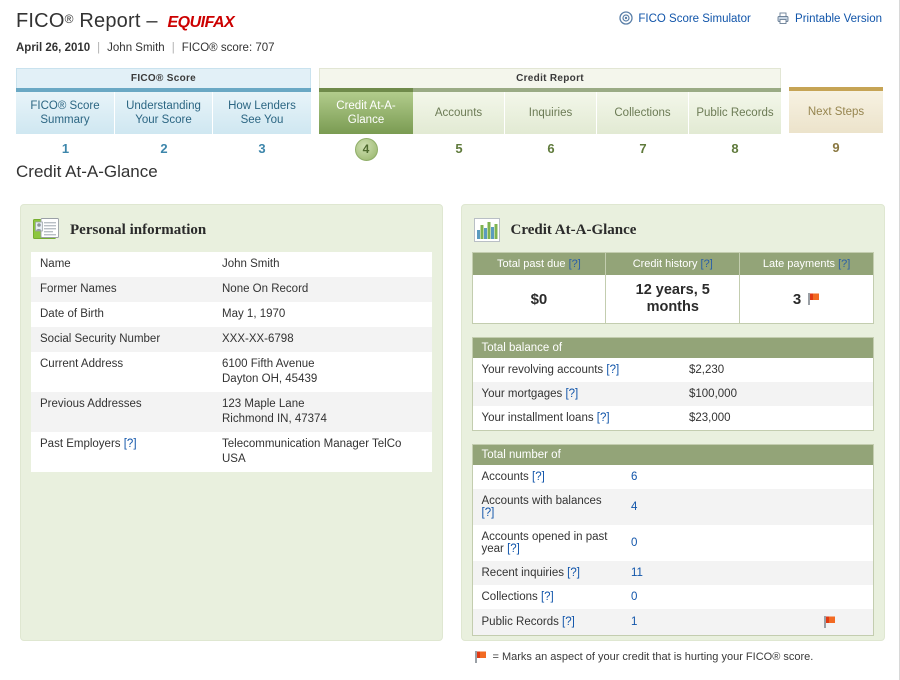  Describe the element at coordinates (735, 148) in the screenshot. I see `tab-number-8: 8` at that location.